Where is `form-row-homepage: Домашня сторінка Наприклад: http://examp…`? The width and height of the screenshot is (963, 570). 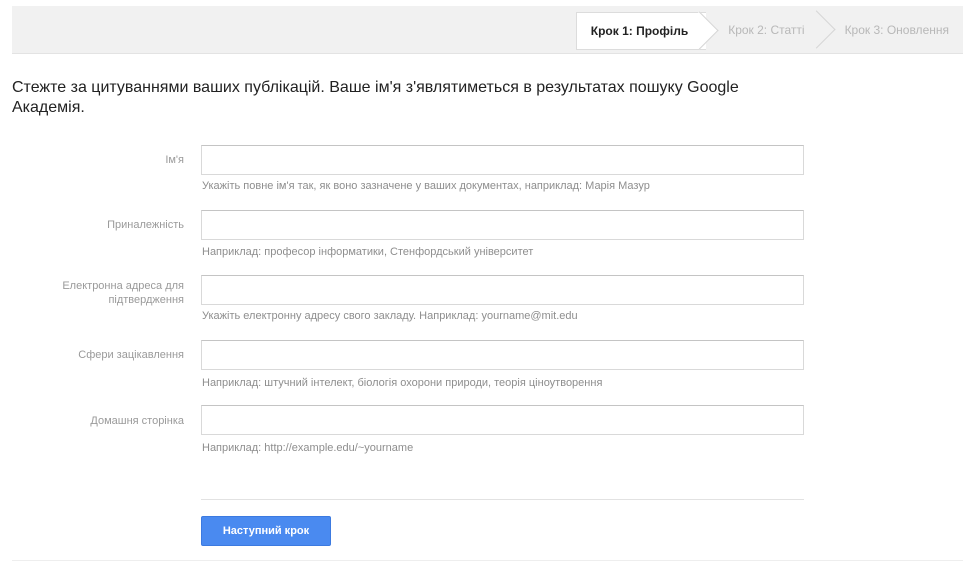 form-row-homepage: Домашня сторінка Наприклад: http://examp… is located at coordinates (412, 430).